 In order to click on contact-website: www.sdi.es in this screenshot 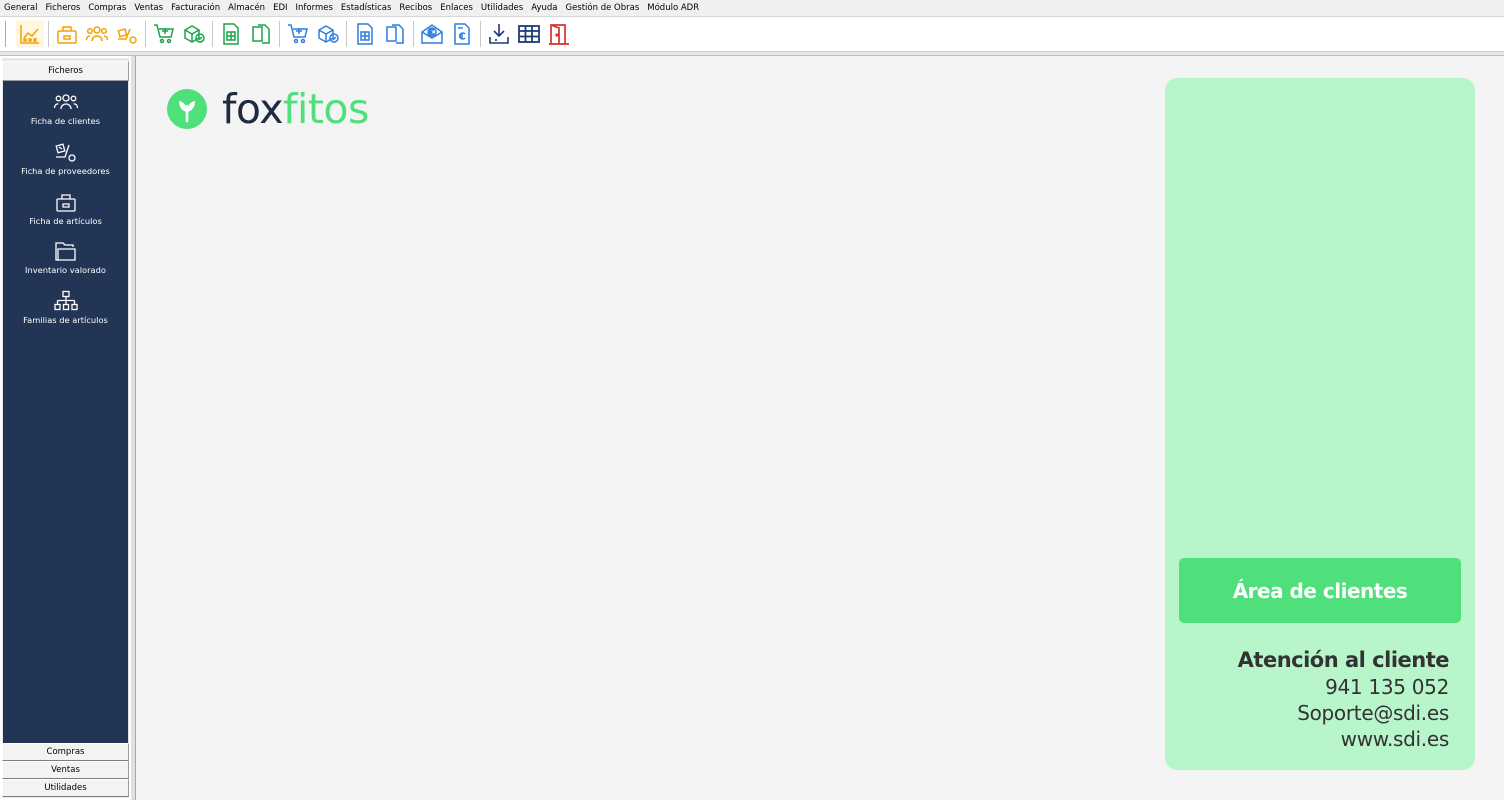, I will do `click(1344, 739)`.